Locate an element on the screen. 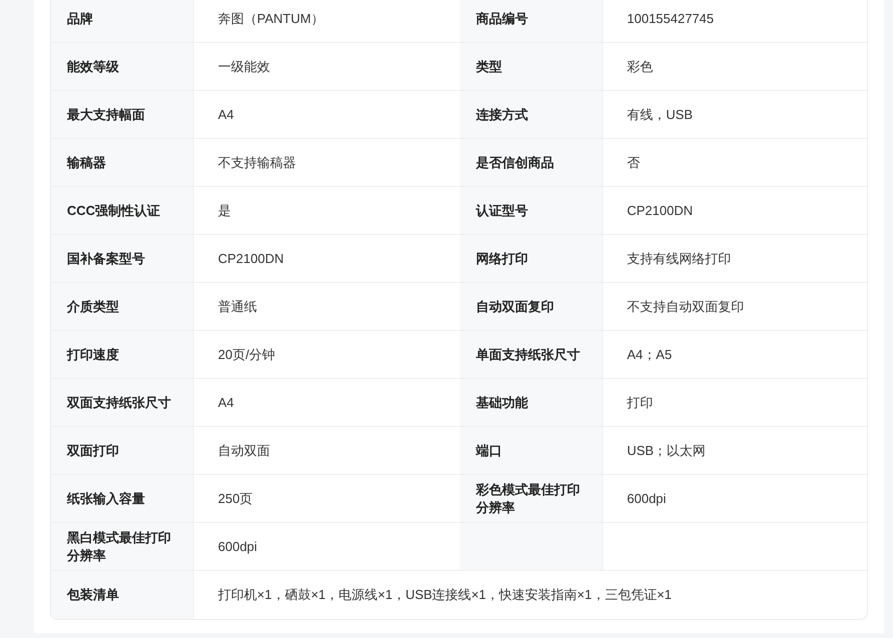 Image resolution: width=893 pixels, height=638 pixels. spec-label: 商品编号 is located at coordinates (502, 19).